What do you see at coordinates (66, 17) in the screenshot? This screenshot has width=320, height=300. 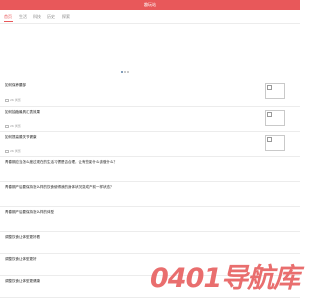 I see `nav-item-explore: 探索` at bounding box center [66, 17].